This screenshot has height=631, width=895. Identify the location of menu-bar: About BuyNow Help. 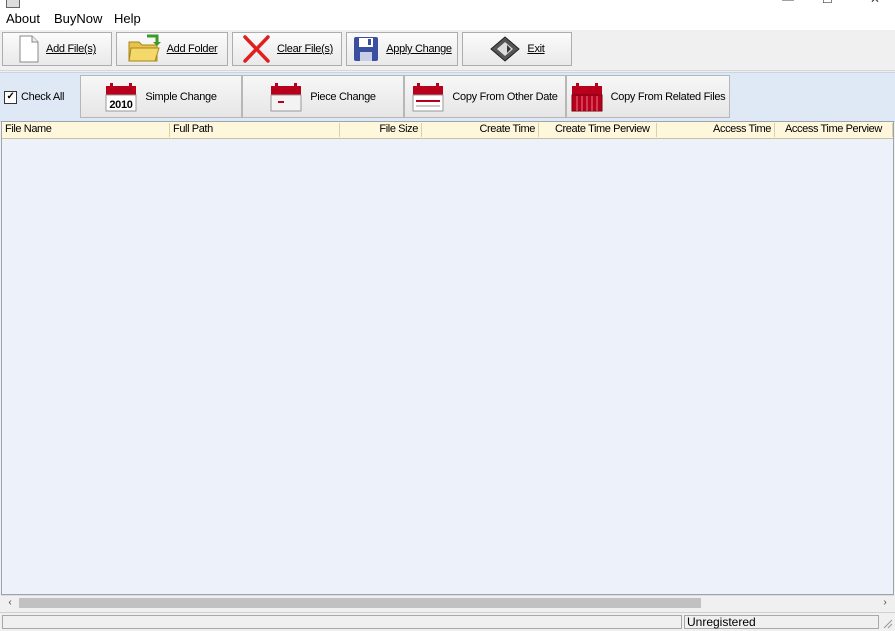
(447, 19).